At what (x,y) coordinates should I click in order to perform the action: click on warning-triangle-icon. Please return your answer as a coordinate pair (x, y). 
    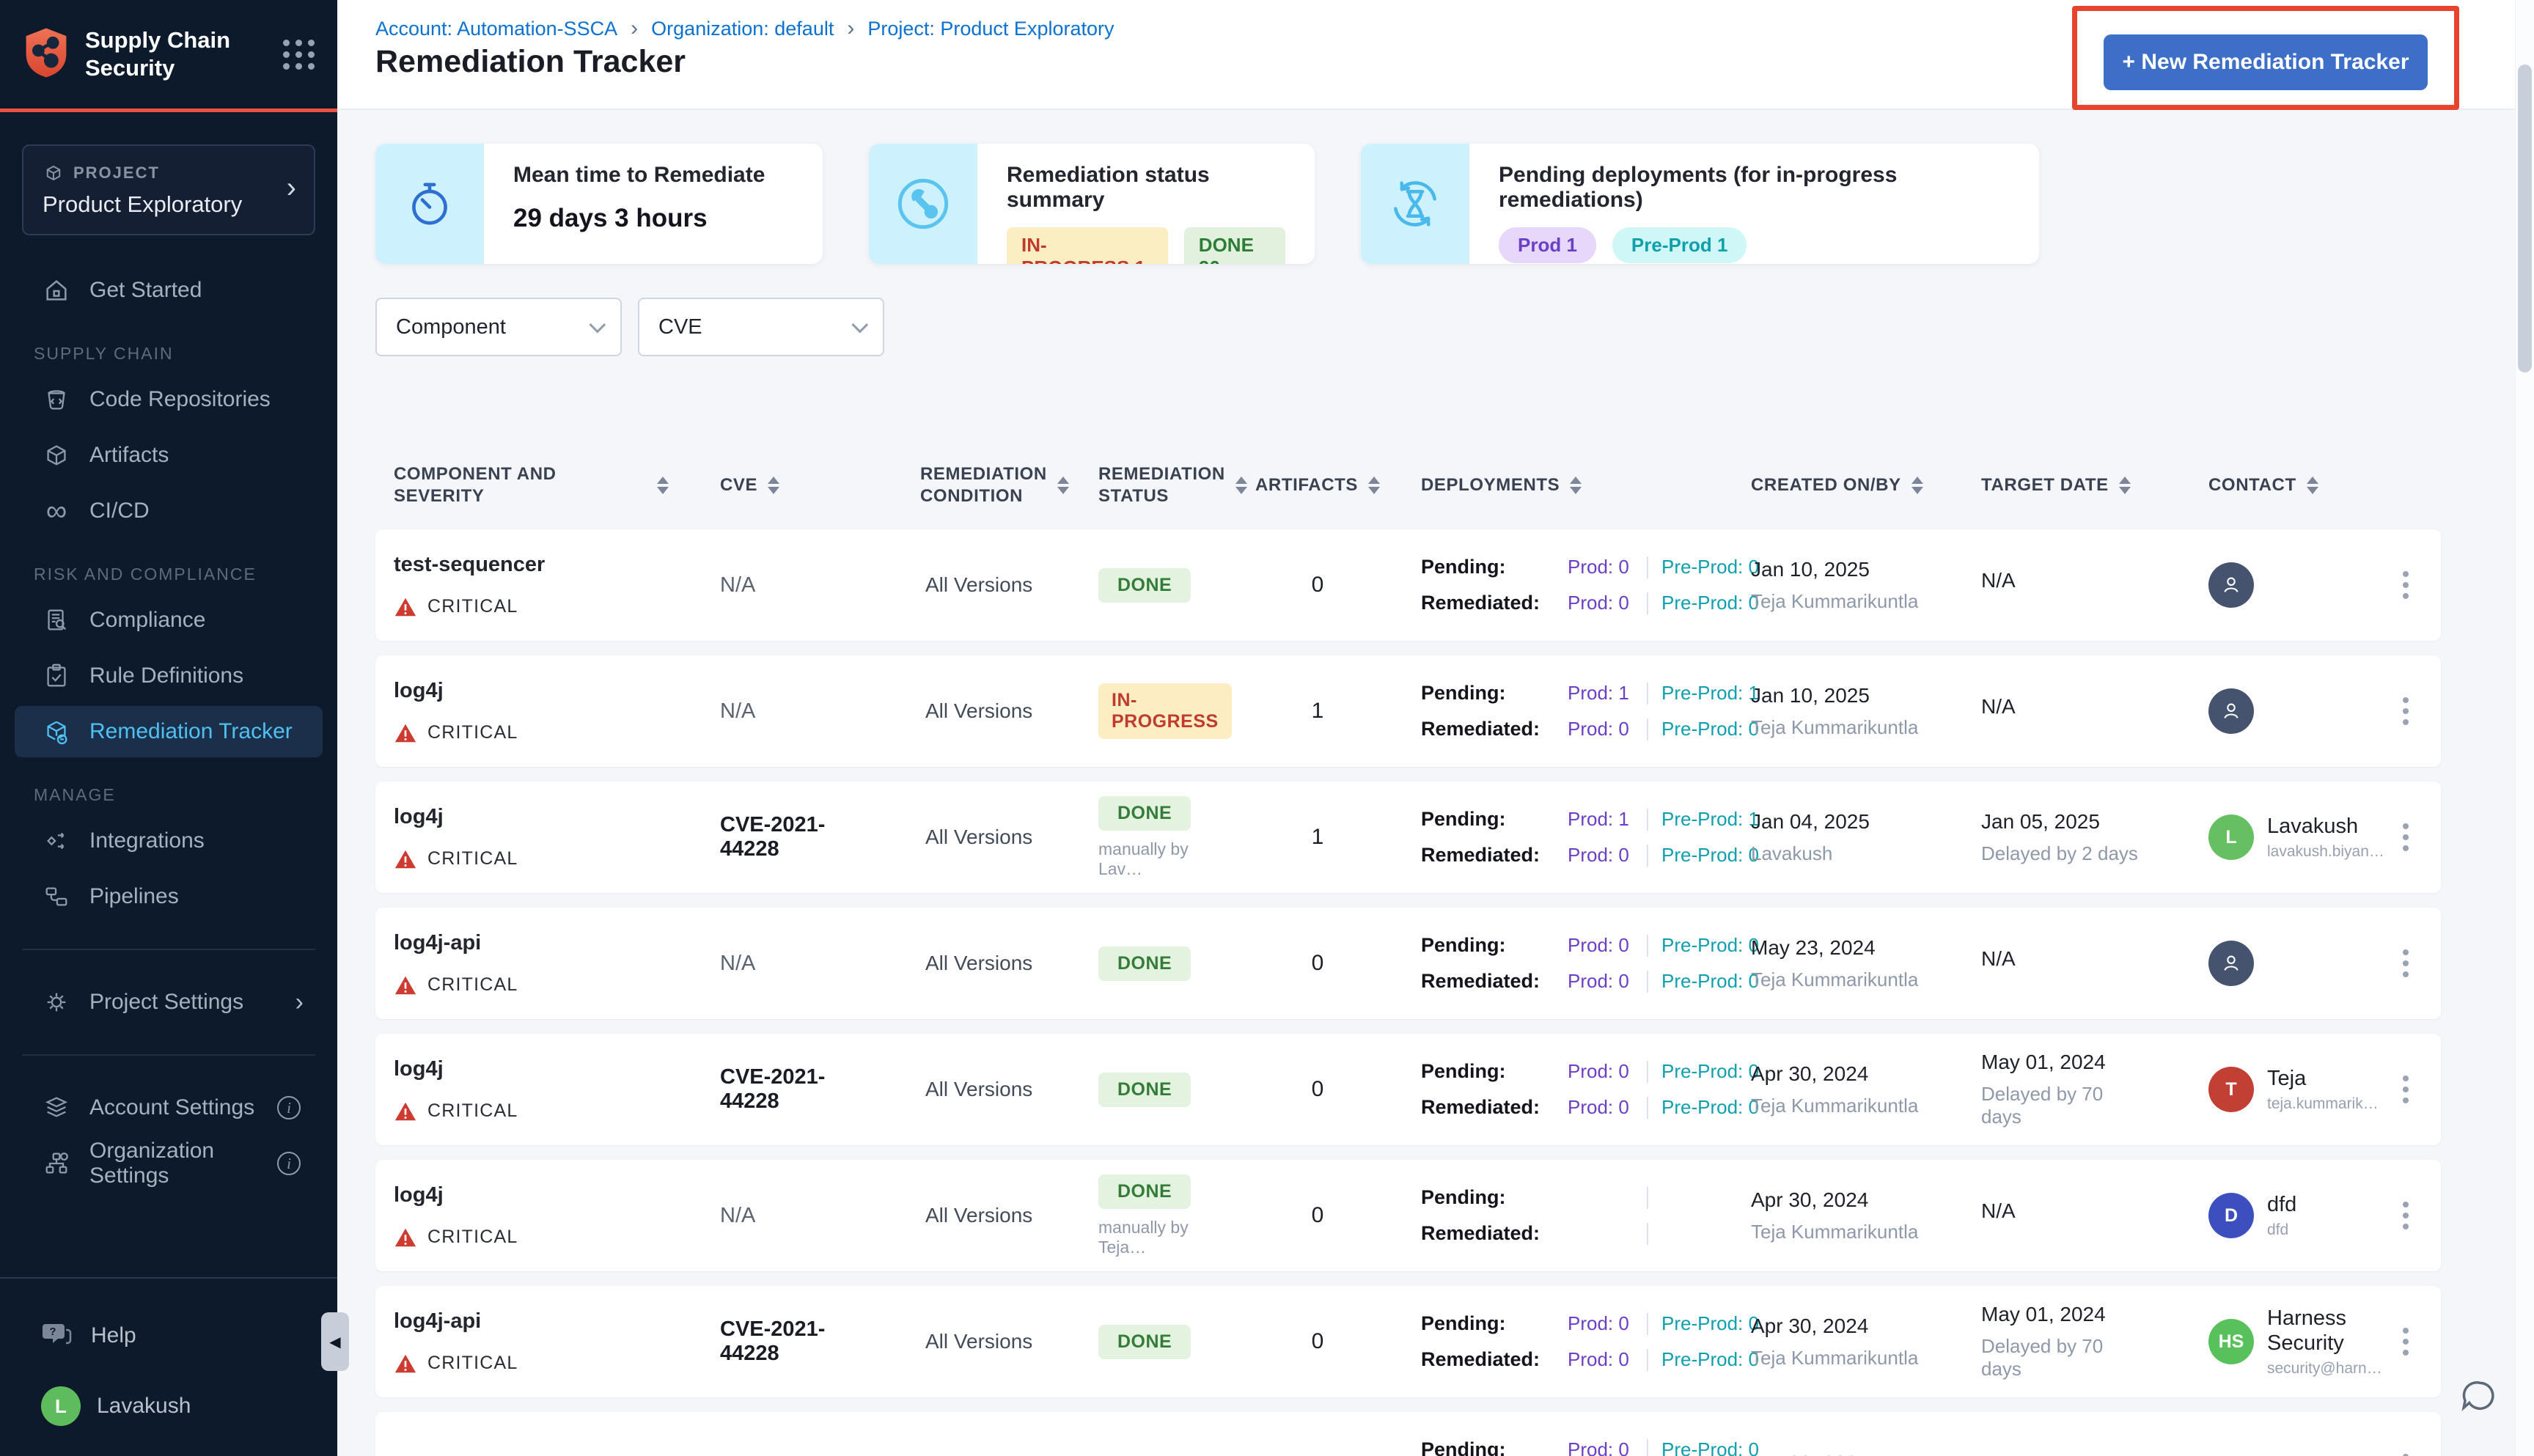
    Looking at the image, I should click on (405, 1363).